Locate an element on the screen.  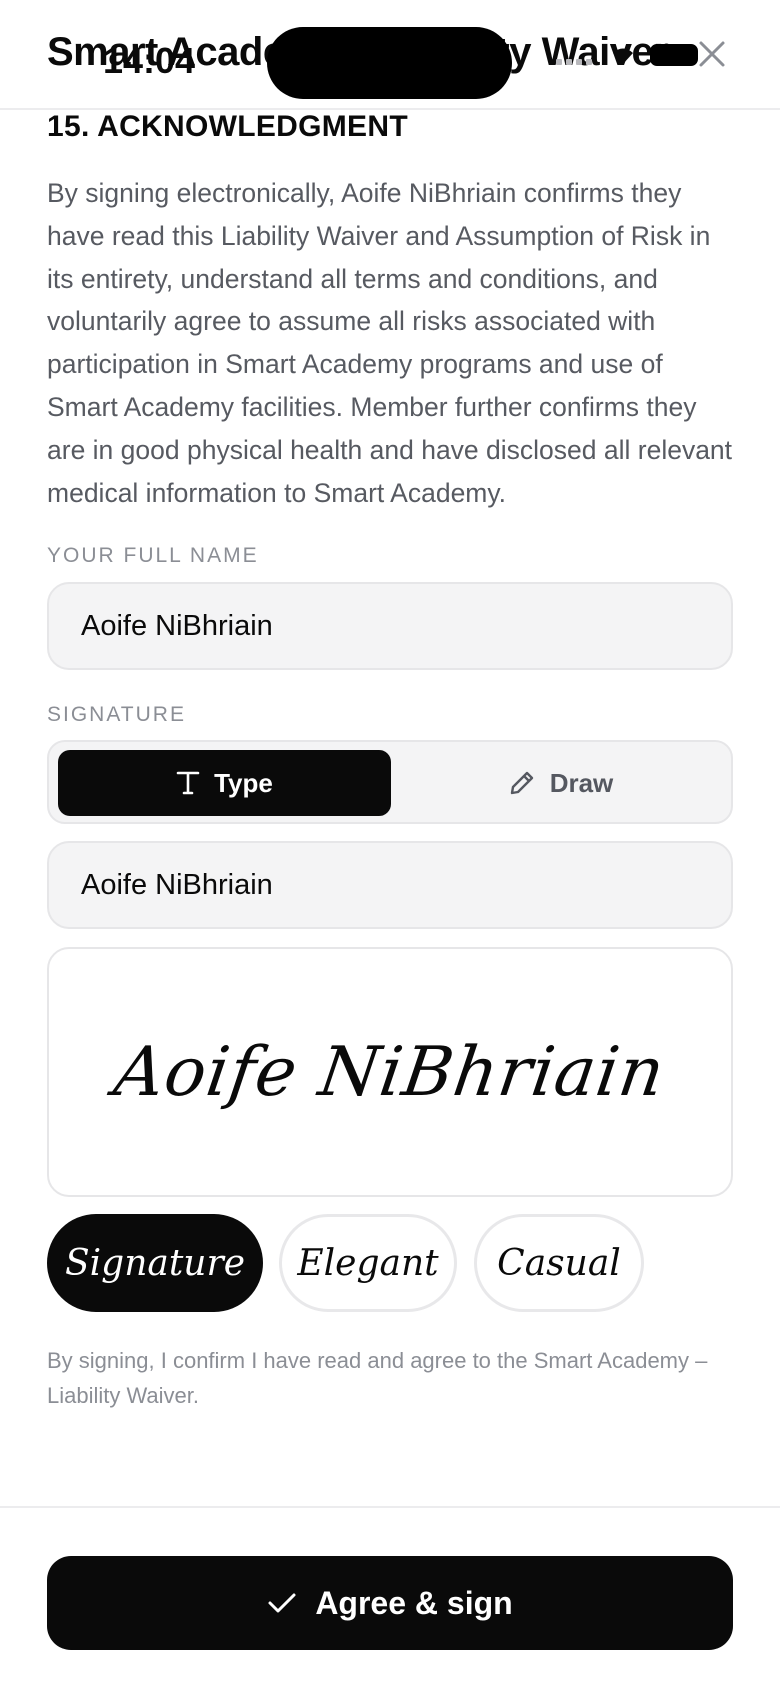
full-name-input: Aoife NiBhriain is located at coordinates (390, 626).